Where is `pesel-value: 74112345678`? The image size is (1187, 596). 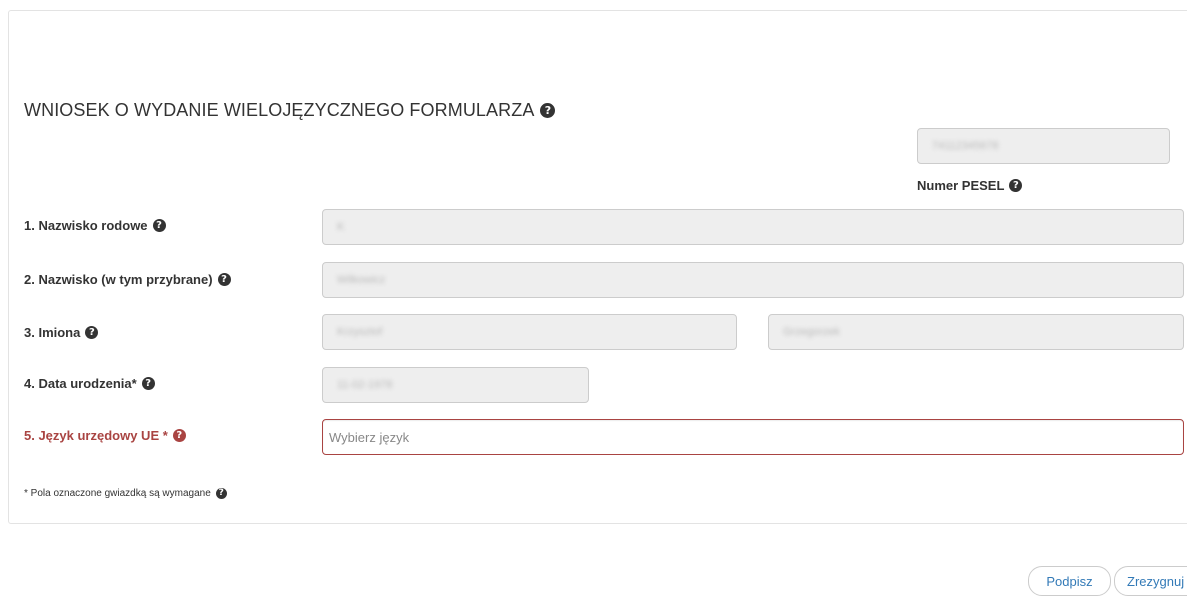
pesel-value: 74112345678 is located at coordinates (965, 146).